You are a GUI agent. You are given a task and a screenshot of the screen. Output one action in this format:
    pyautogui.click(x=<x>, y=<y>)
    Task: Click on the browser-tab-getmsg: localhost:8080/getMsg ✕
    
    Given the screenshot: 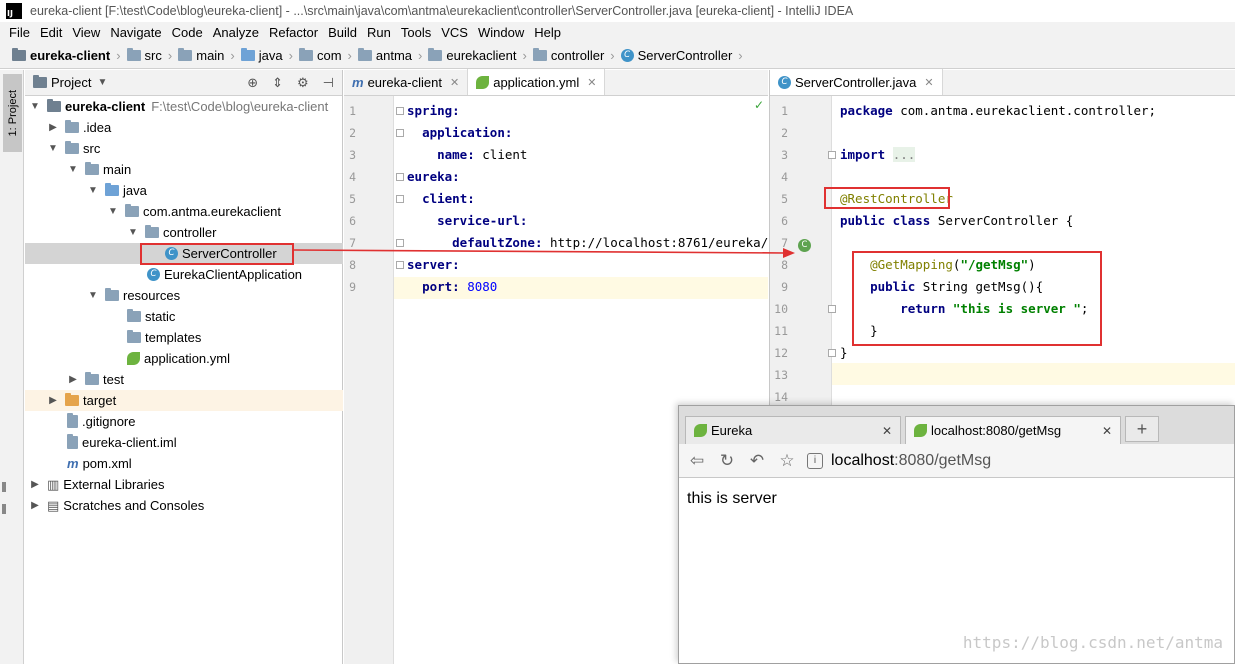 What is the action you would take?
    pyautogui.click(x=1013, y=430)
    